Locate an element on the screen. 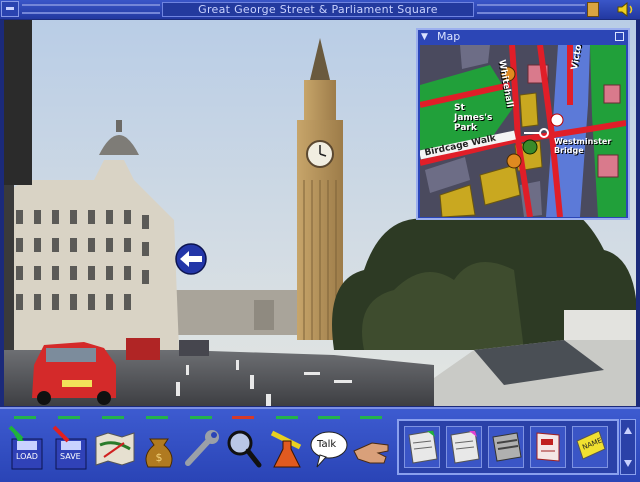 Image resolution: width=640 pixels, height=482 pixels. load-label: LOAD is located at coordinates (27, 456).